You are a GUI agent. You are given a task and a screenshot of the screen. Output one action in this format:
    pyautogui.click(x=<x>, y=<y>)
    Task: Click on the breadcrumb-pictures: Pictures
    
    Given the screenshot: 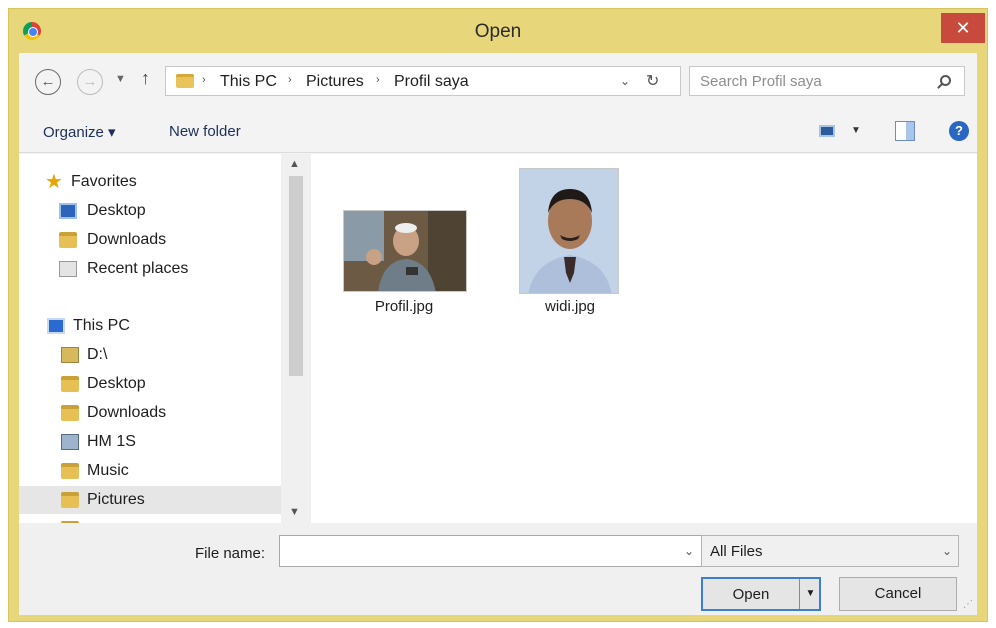 What is the action you would take?
    pyautogui.click(x=335, y=82)
    